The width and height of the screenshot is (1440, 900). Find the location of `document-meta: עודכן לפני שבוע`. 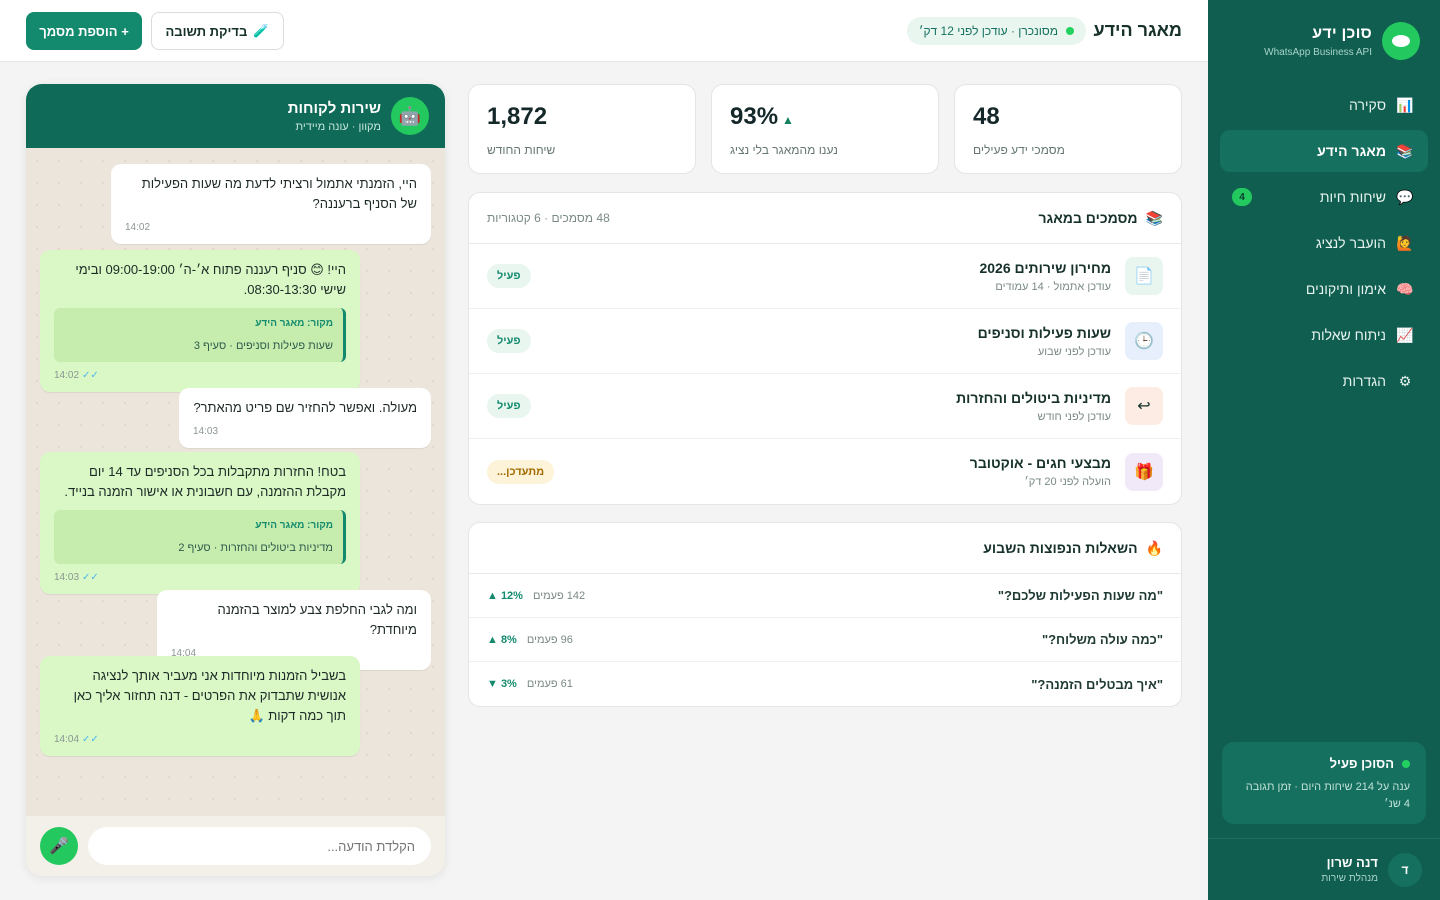

document-meta: עודכן לפני שבוע is located at coordinates (1074, 351).